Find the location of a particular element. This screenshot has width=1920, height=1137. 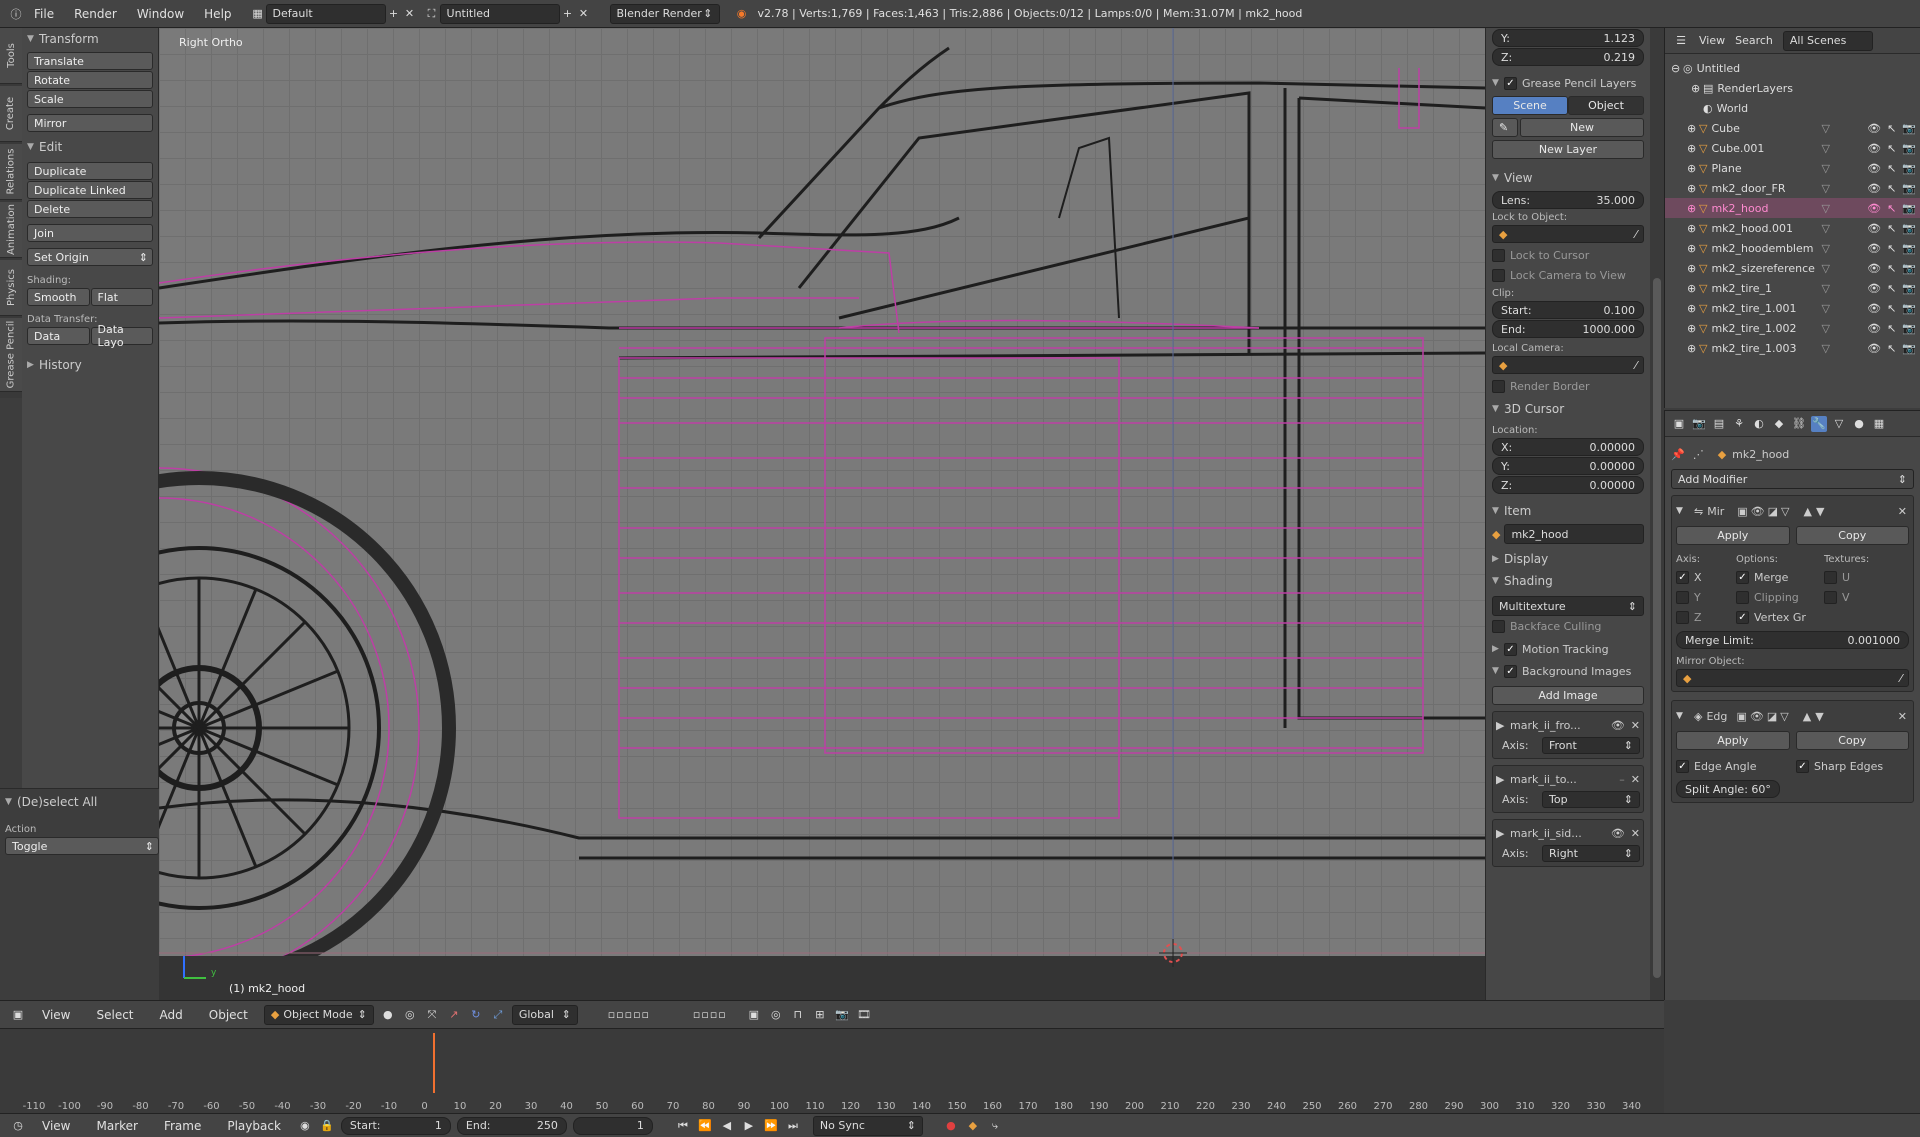

panel-deselect-header: ▼ (De)select All is located at coordinates (82, 802).